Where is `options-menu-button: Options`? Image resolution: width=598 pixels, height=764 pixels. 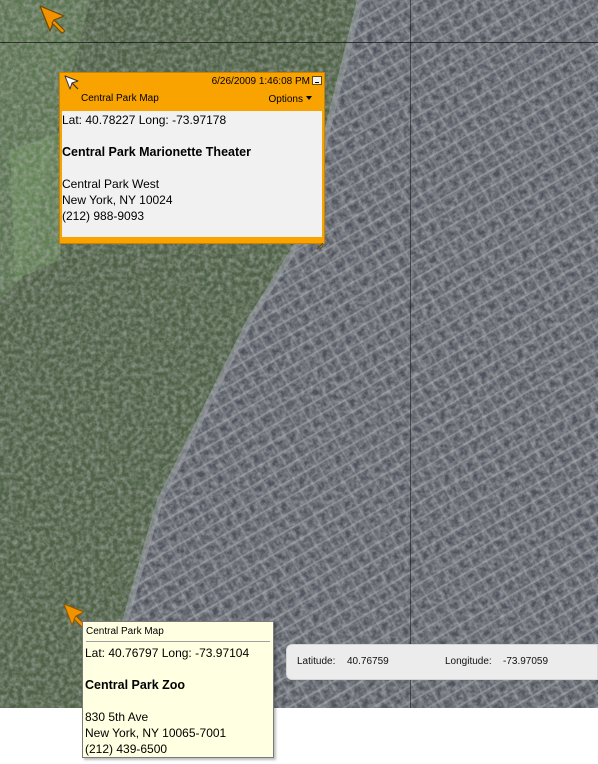
options-menu-button: Options is located at coordinates (290, 99).